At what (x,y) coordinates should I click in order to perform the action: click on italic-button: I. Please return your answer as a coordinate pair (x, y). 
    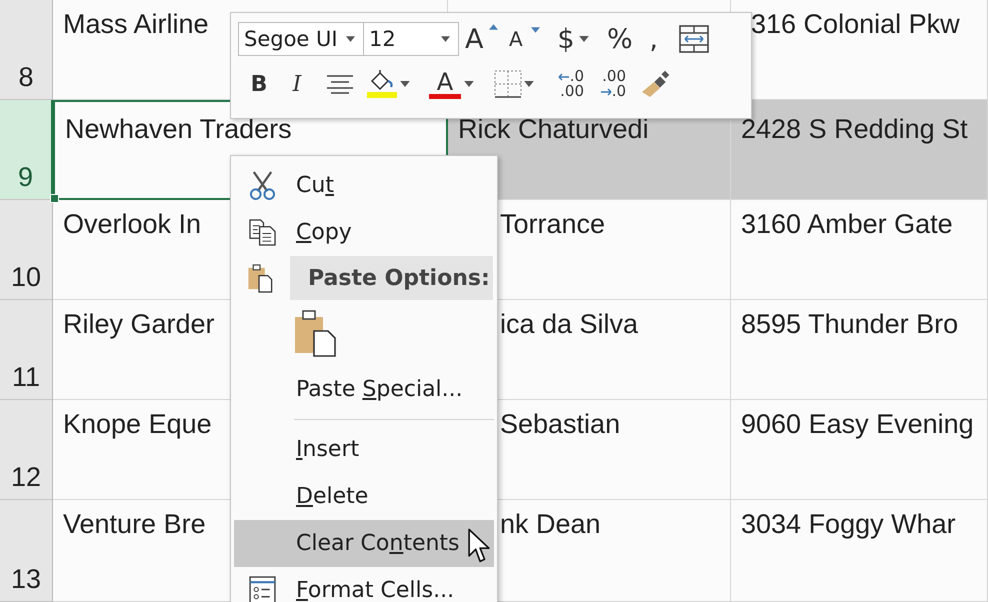
    Looking at the image, I should click on (297, 84).